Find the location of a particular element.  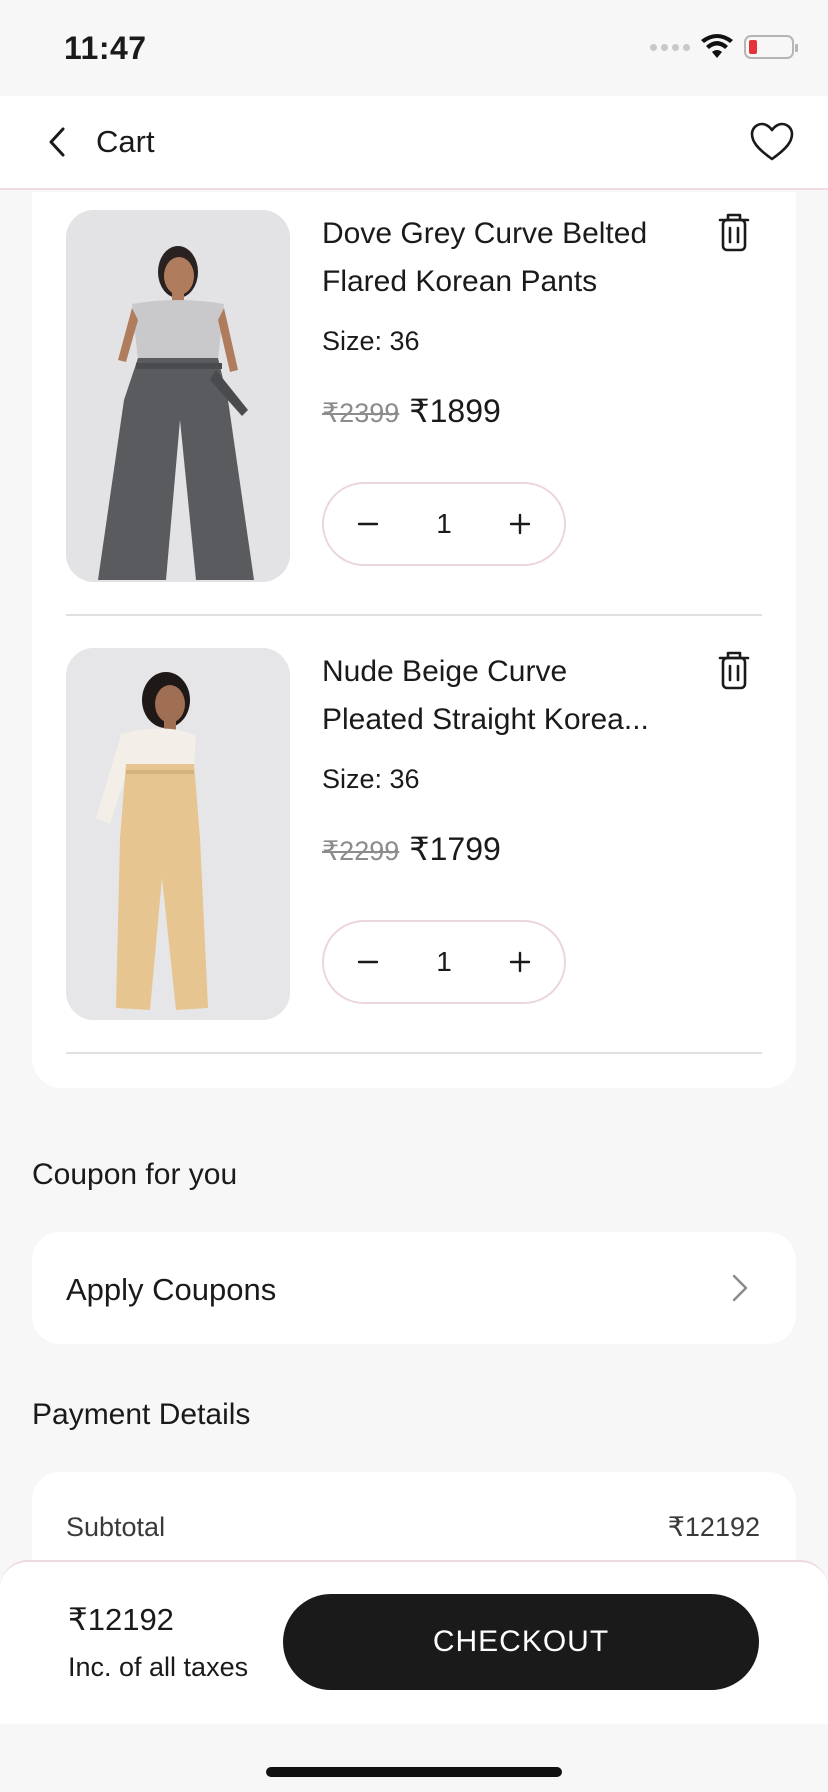

wifi-icon is located at coordinates (717, 46).